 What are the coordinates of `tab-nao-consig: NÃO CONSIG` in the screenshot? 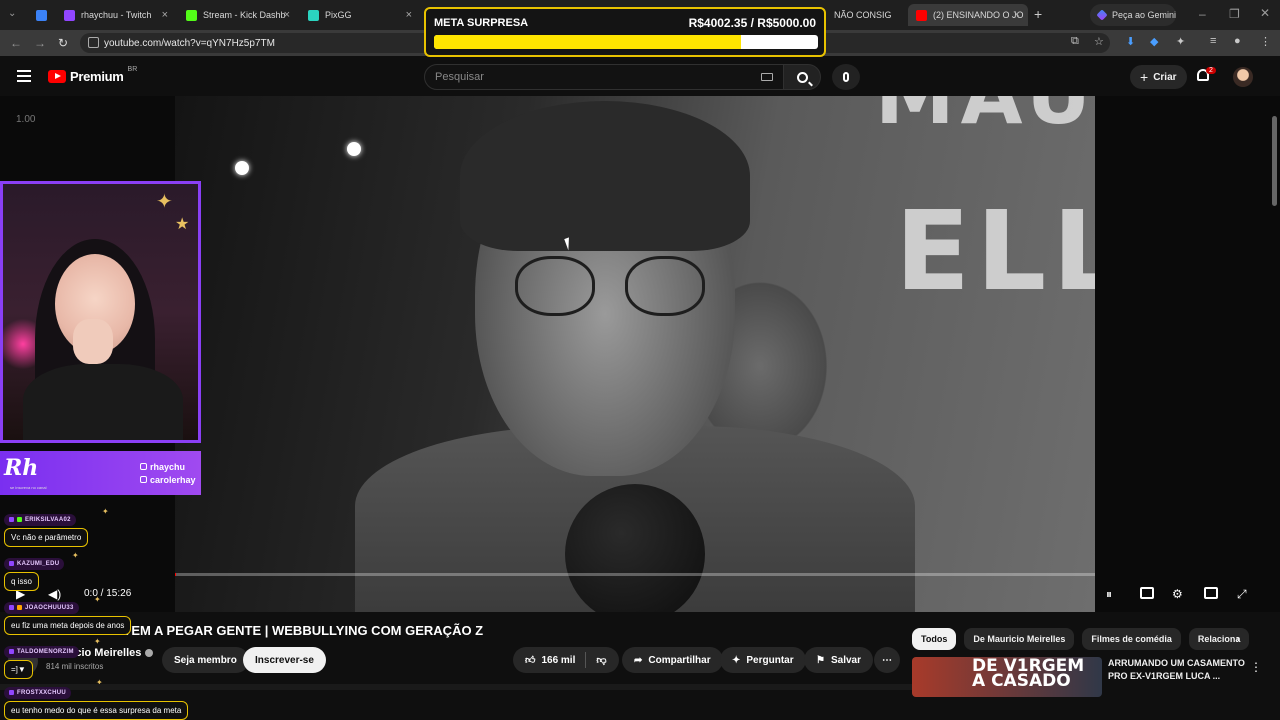 It's located at (866, 15).